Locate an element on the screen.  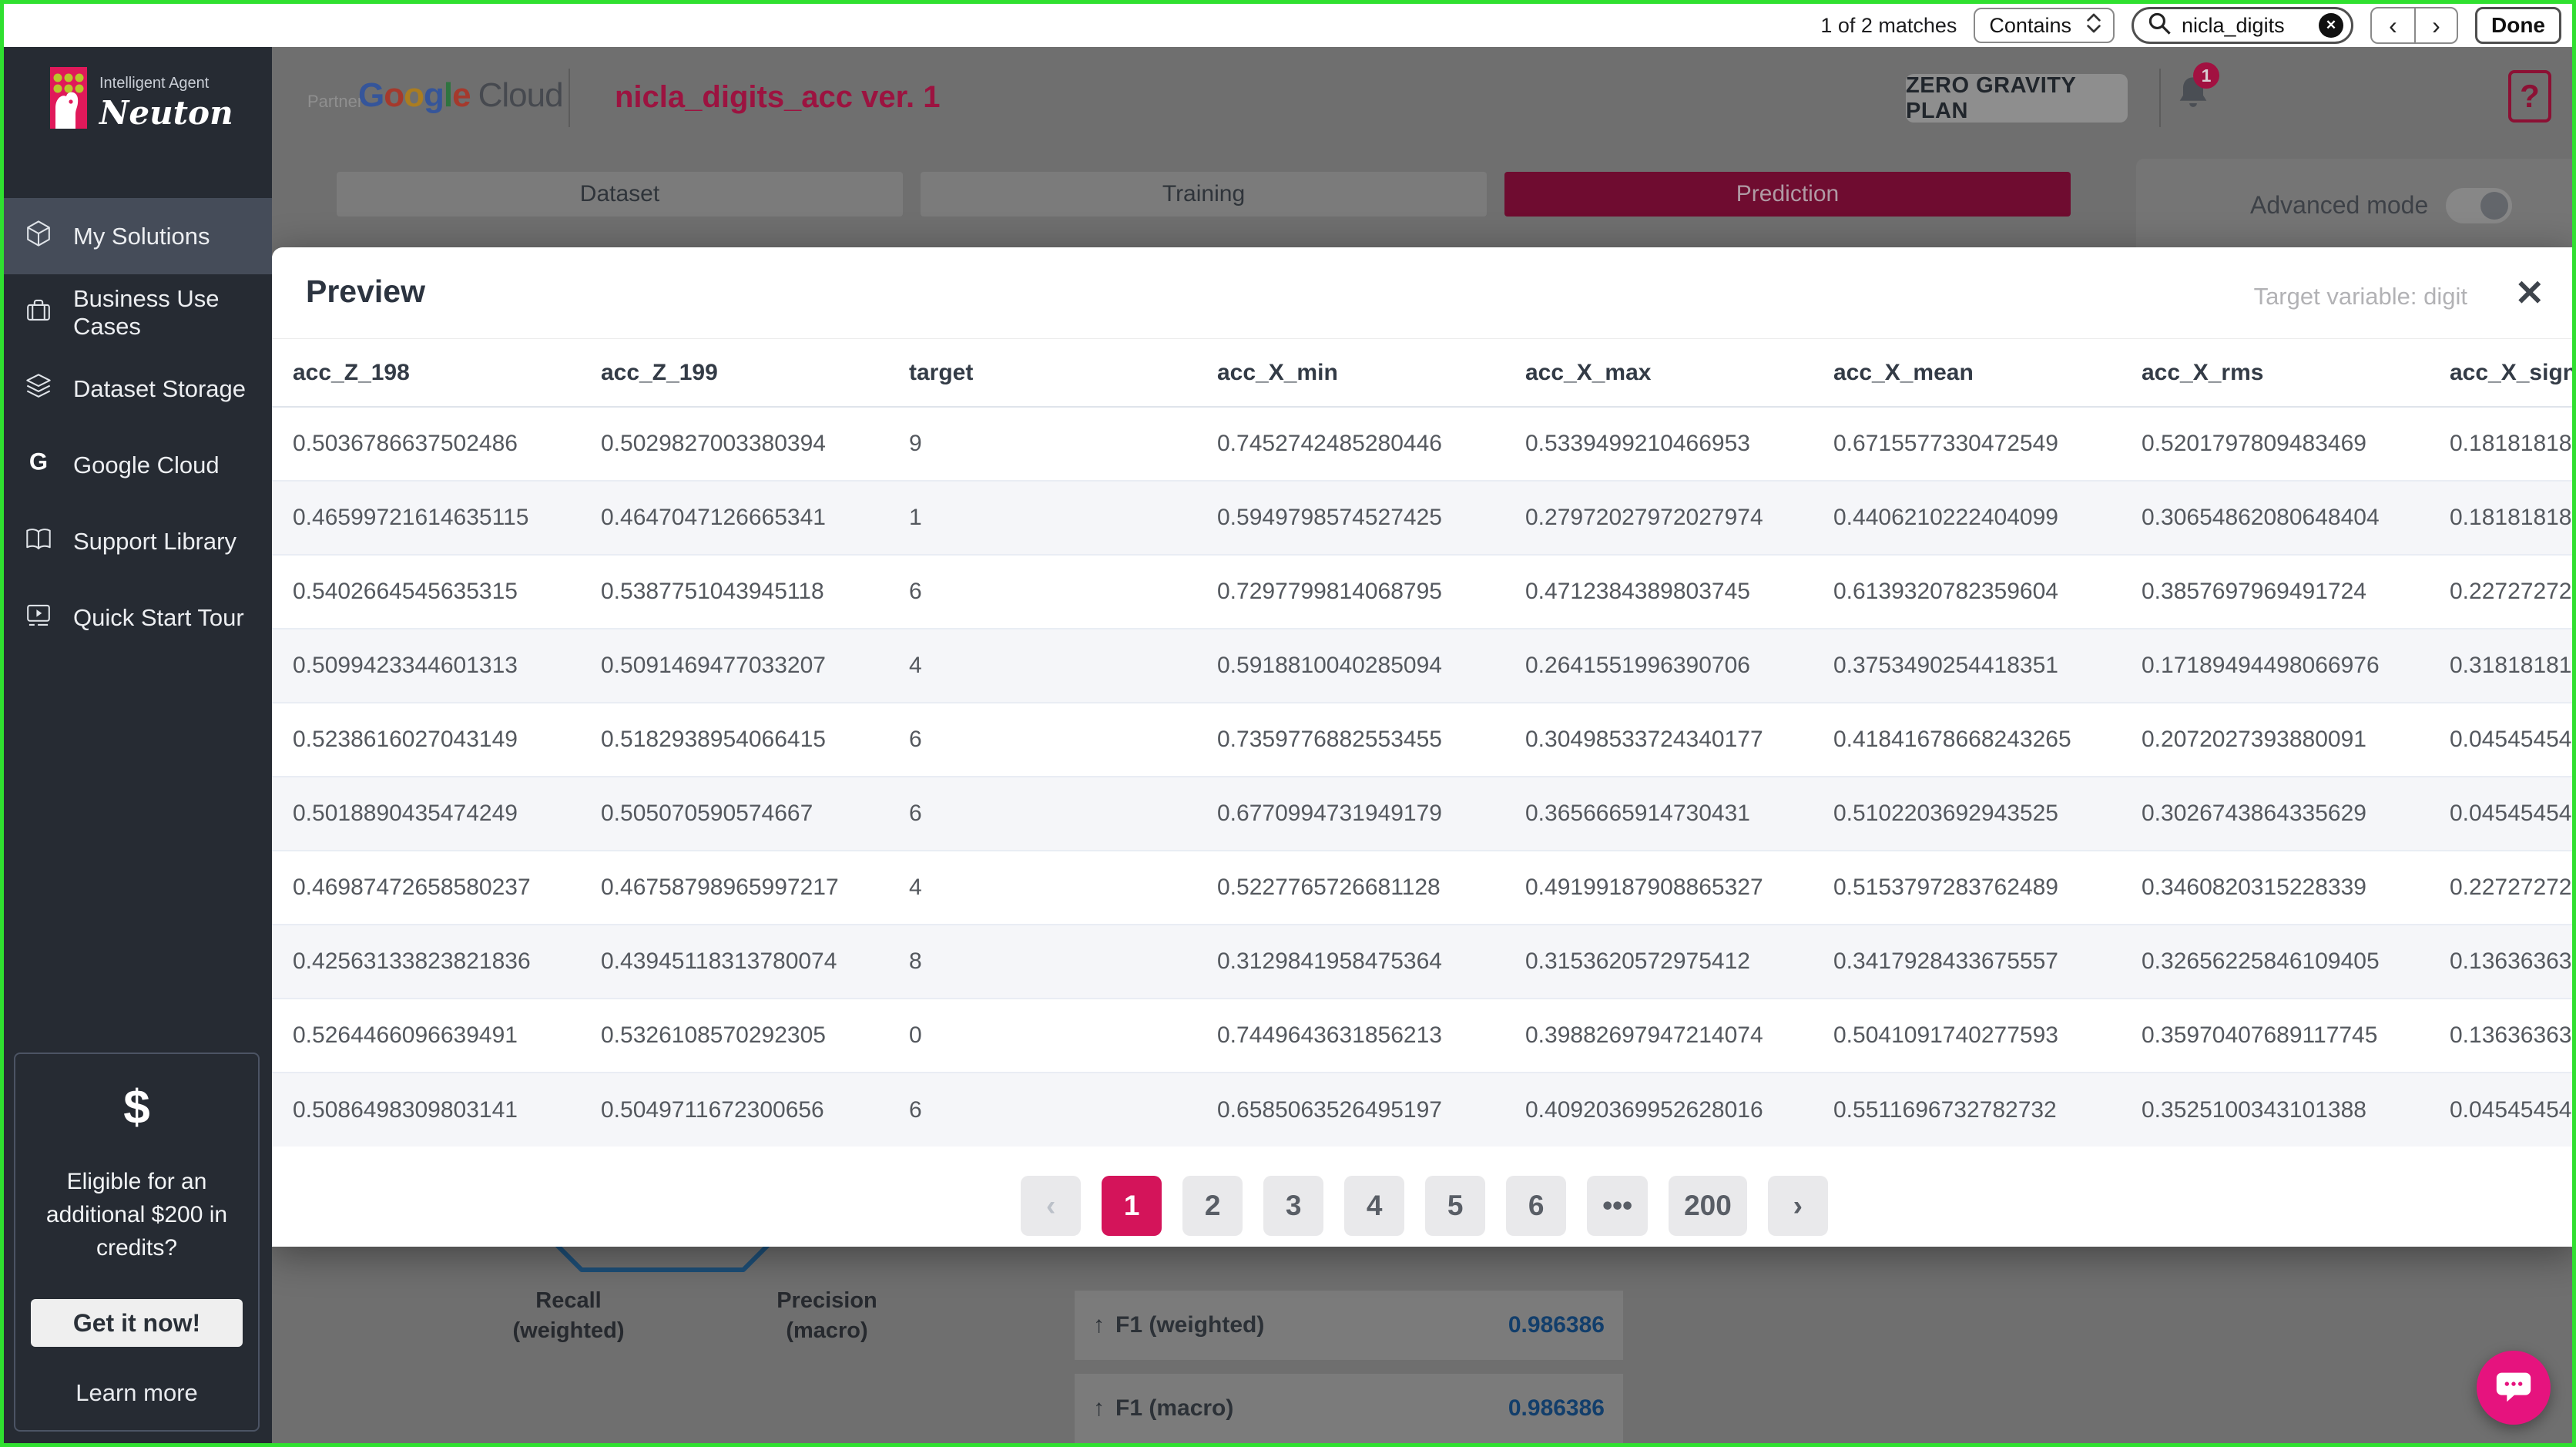
find-done-button: Done is located at coordinates (2518, 25).